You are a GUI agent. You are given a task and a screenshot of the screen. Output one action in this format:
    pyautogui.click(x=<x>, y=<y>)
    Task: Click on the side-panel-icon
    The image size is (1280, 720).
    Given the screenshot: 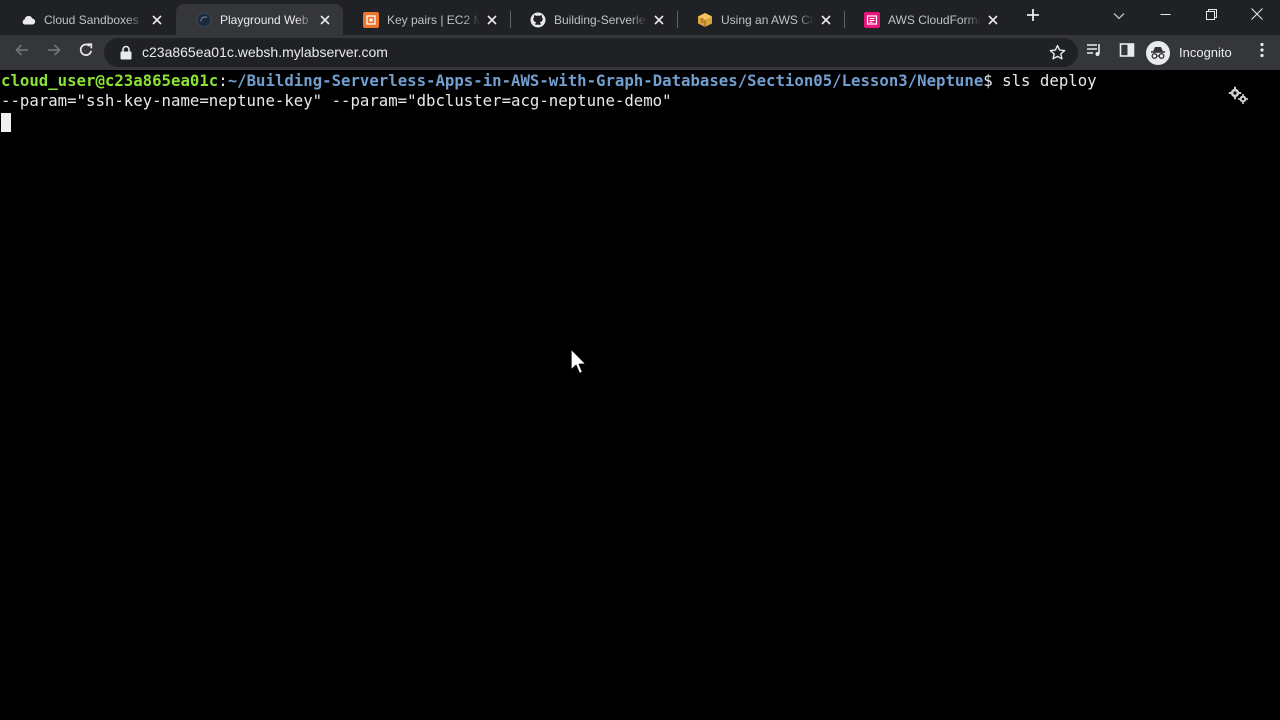 What is the action you would take?
    pyautogui.click(x=1127, y=52)
    